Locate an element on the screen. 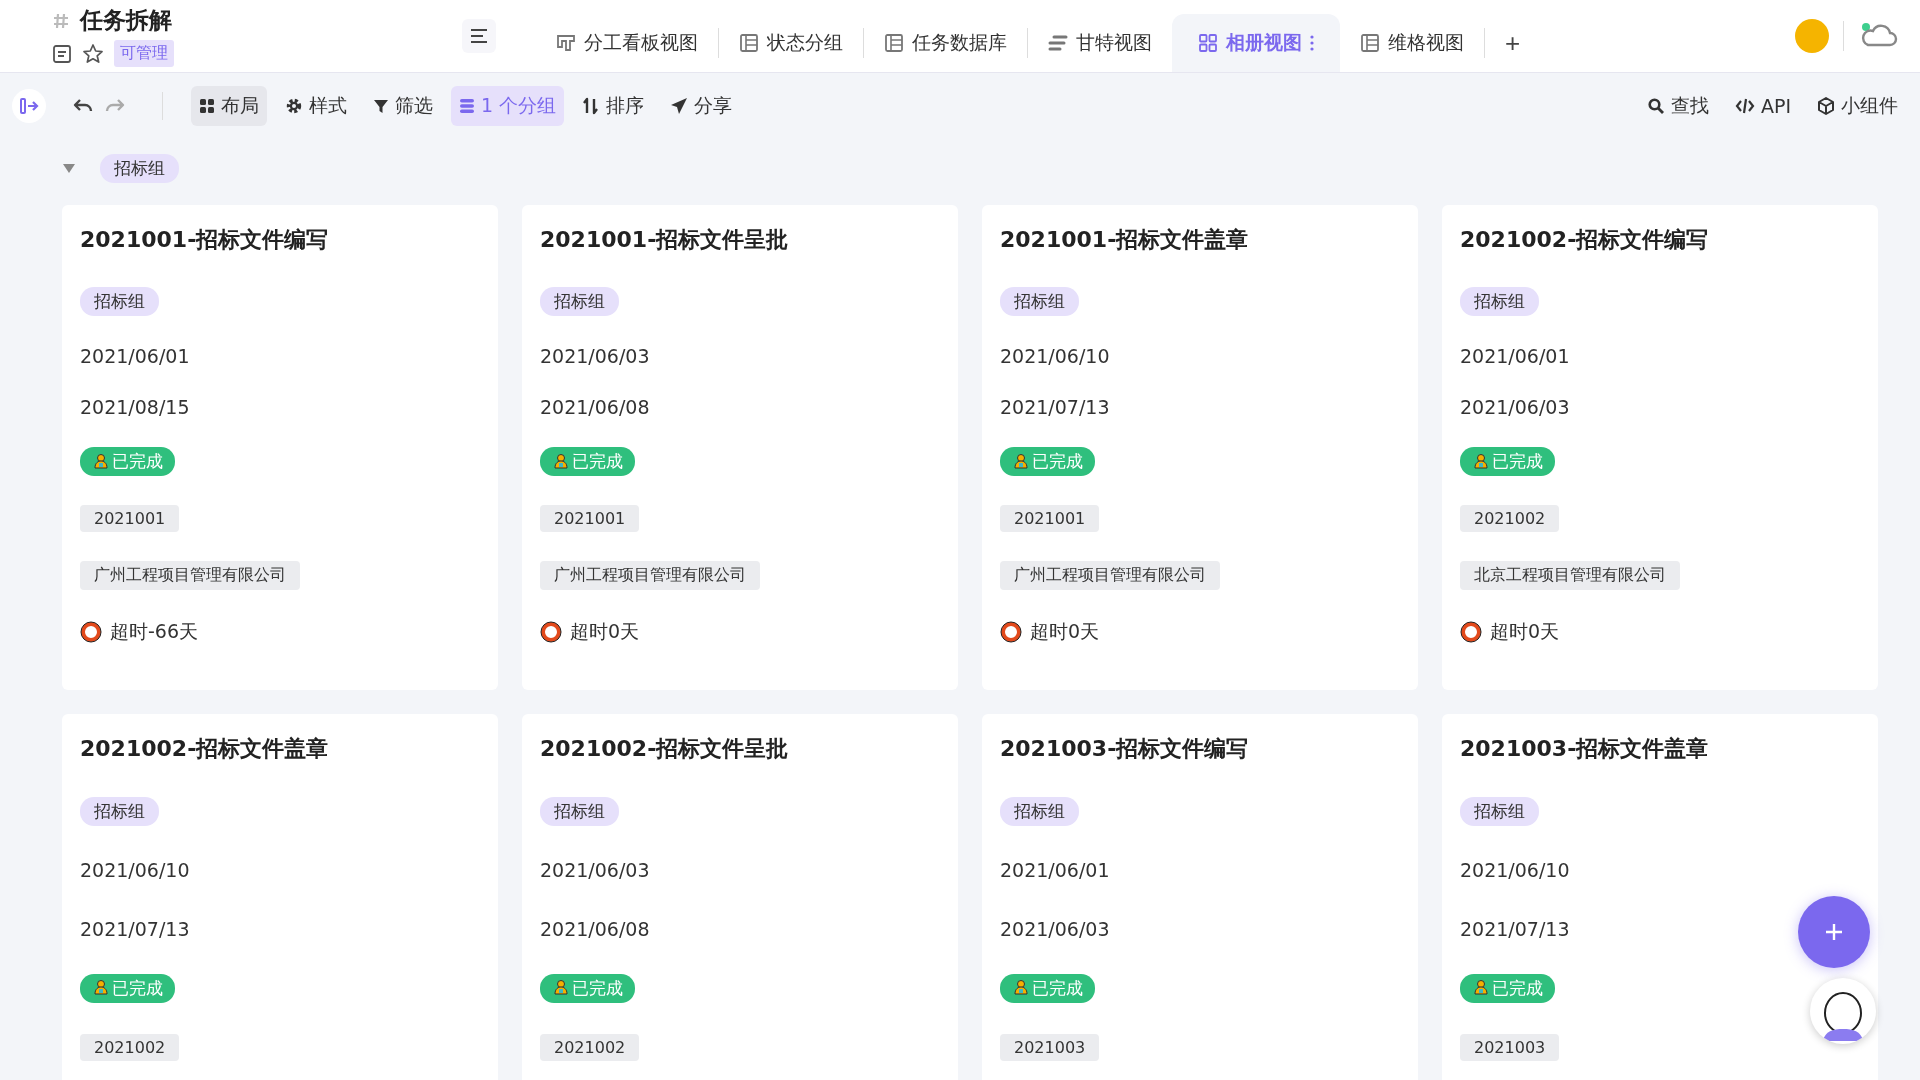 The height and width of the screenshot is (1080, 1920). record-card: 2021002-招标文件盖章 招标组 2021/06/10 2021/07/13 已完成 2021002 is located at coordinates (280, 897).